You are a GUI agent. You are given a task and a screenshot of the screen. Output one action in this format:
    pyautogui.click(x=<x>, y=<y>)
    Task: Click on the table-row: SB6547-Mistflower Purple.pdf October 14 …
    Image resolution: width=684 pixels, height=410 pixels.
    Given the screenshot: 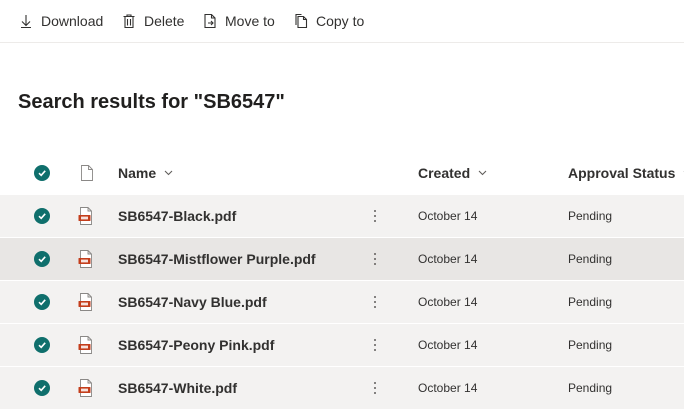 What is the action you would take?
    pyautogui.click(x=342, y=259)
    